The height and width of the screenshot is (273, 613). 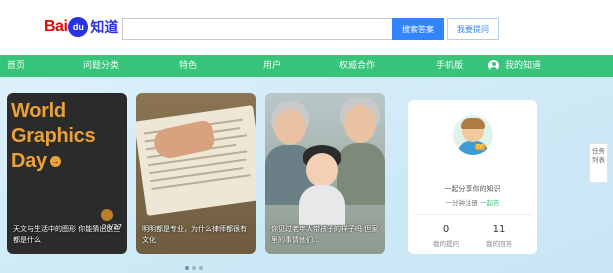 I want to click on task-list-side-tab: 任务 列表, so click(x=598, y=163).